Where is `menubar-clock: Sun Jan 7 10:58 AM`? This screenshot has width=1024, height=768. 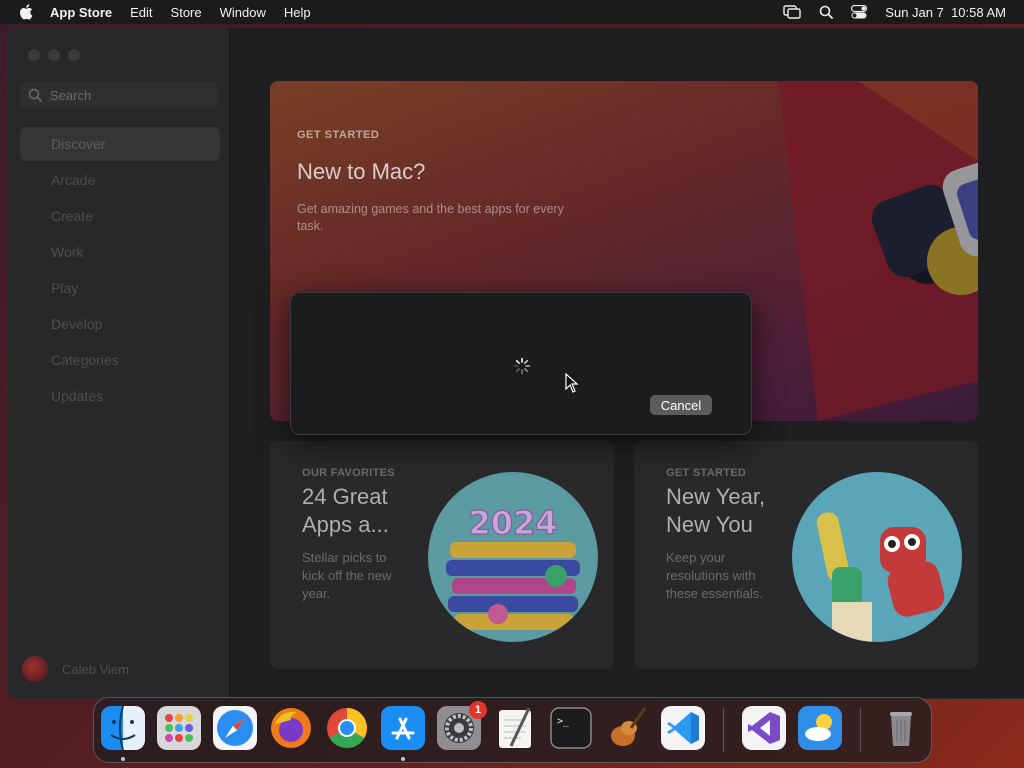 menubar-clock: Sun Jan 7 10:58 AM is located at coordinates (945, 12).